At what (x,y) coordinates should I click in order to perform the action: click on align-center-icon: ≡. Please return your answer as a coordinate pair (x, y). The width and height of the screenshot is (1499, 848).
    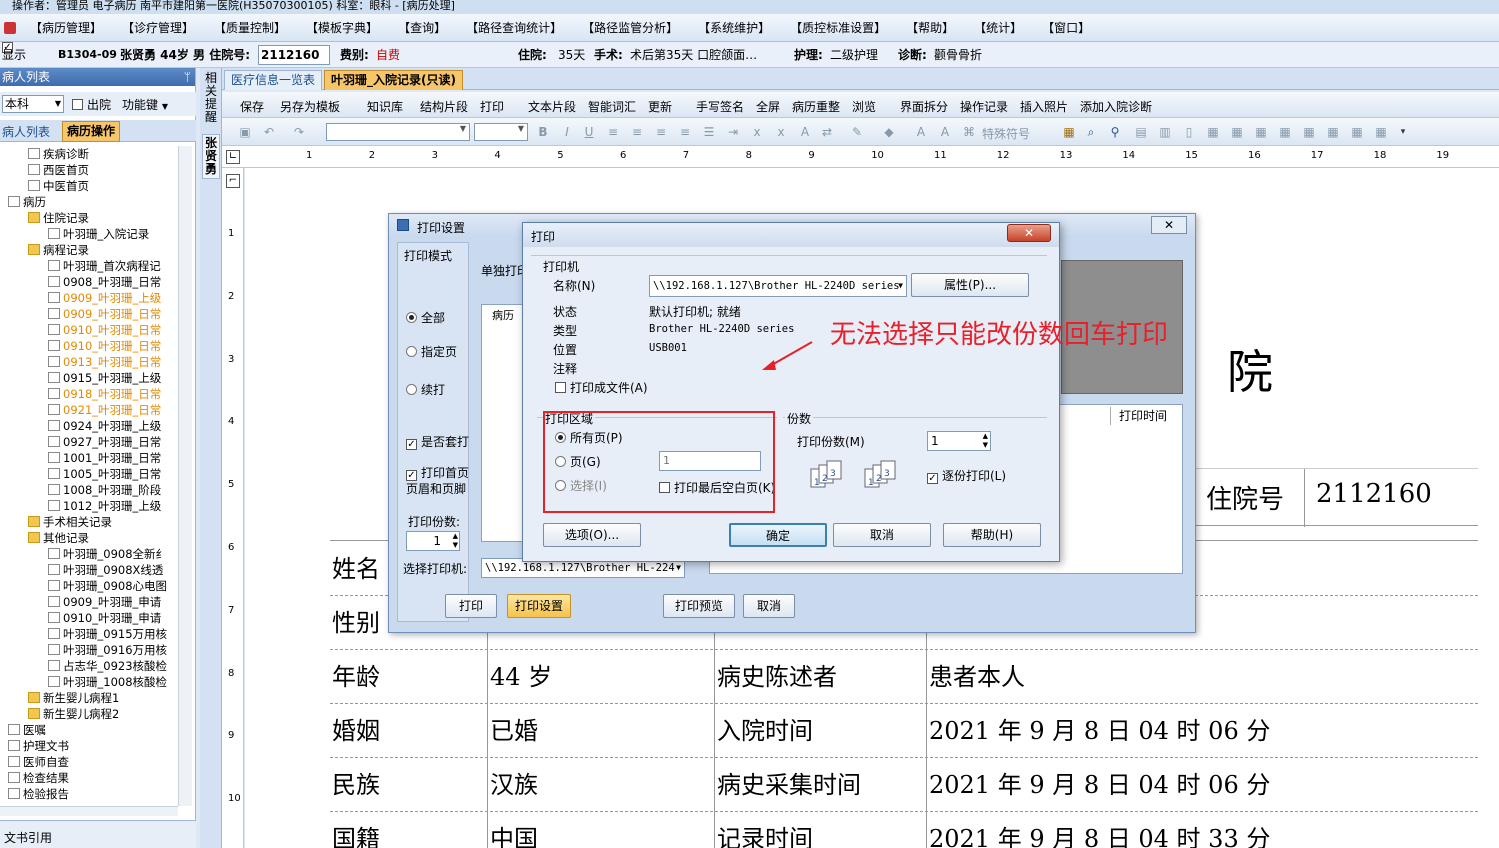
    Looking at the image, I should click on (637, 132).